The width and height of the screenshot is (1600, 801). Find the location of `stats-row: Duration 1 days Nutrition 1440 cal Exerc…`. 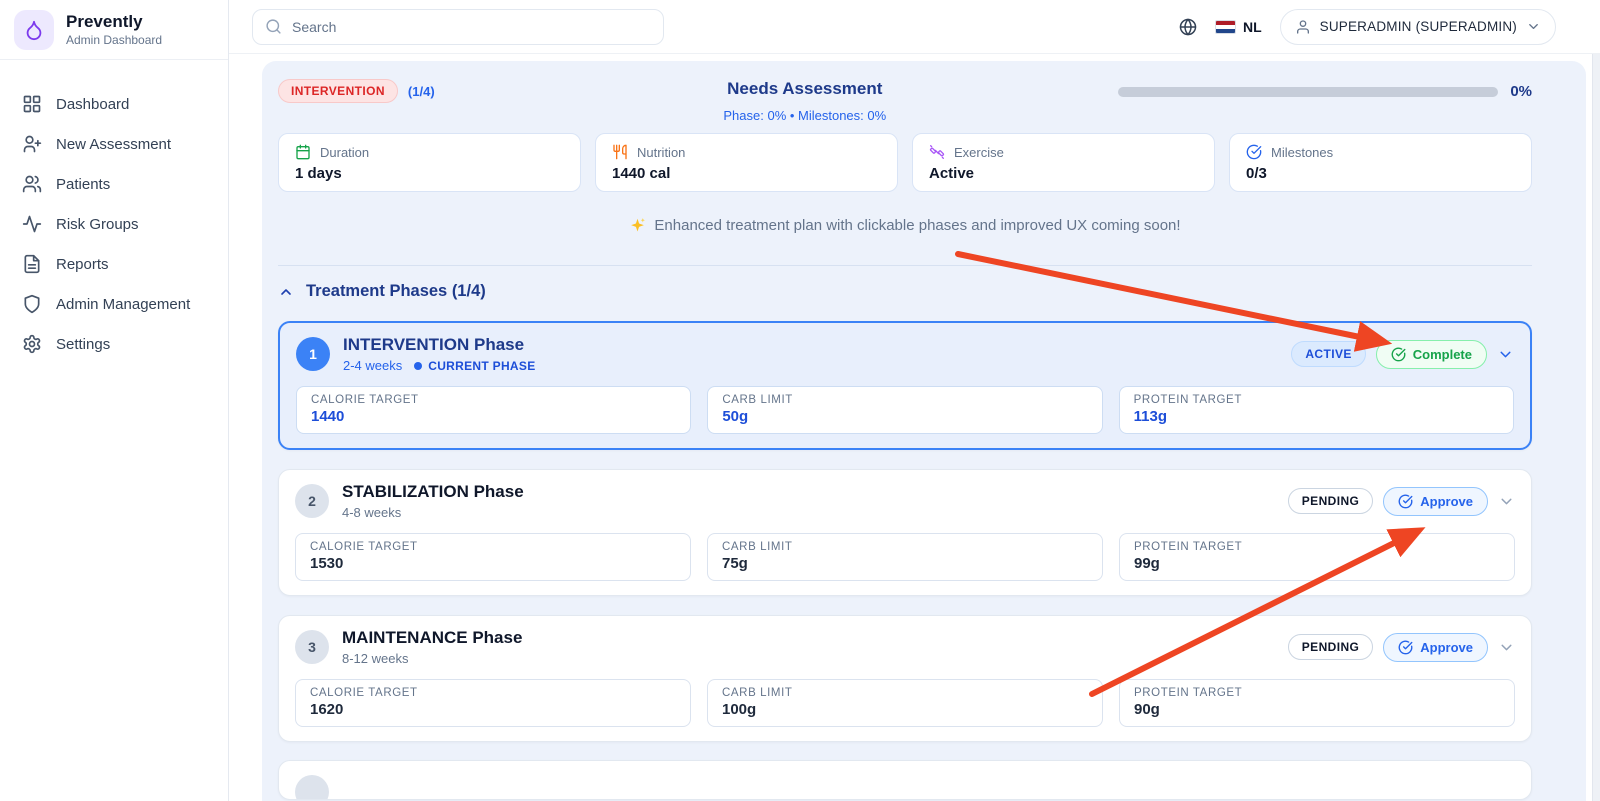

stats-row: Duration 1 days Nutrition 1440 cal Exerc… is located at coordinates (905, 162).